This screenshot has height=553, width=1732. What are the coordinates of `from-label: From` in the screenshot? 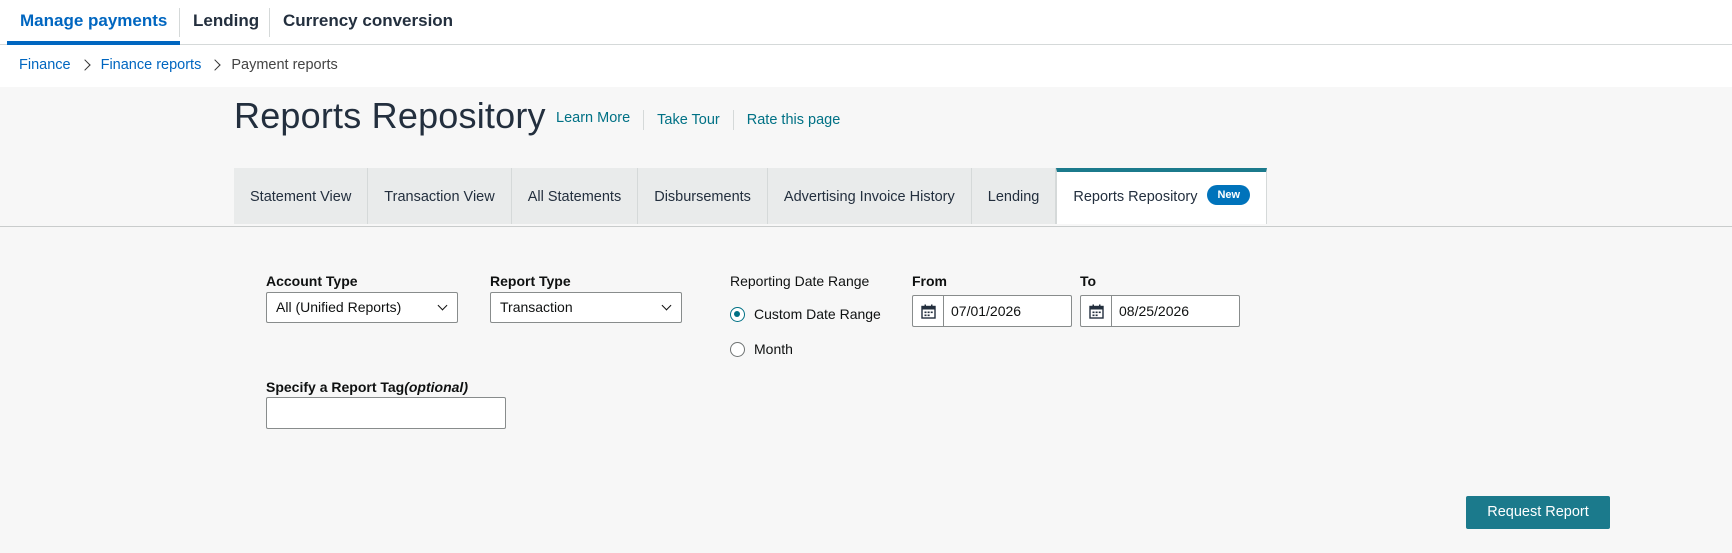 It's located at (929, 281).